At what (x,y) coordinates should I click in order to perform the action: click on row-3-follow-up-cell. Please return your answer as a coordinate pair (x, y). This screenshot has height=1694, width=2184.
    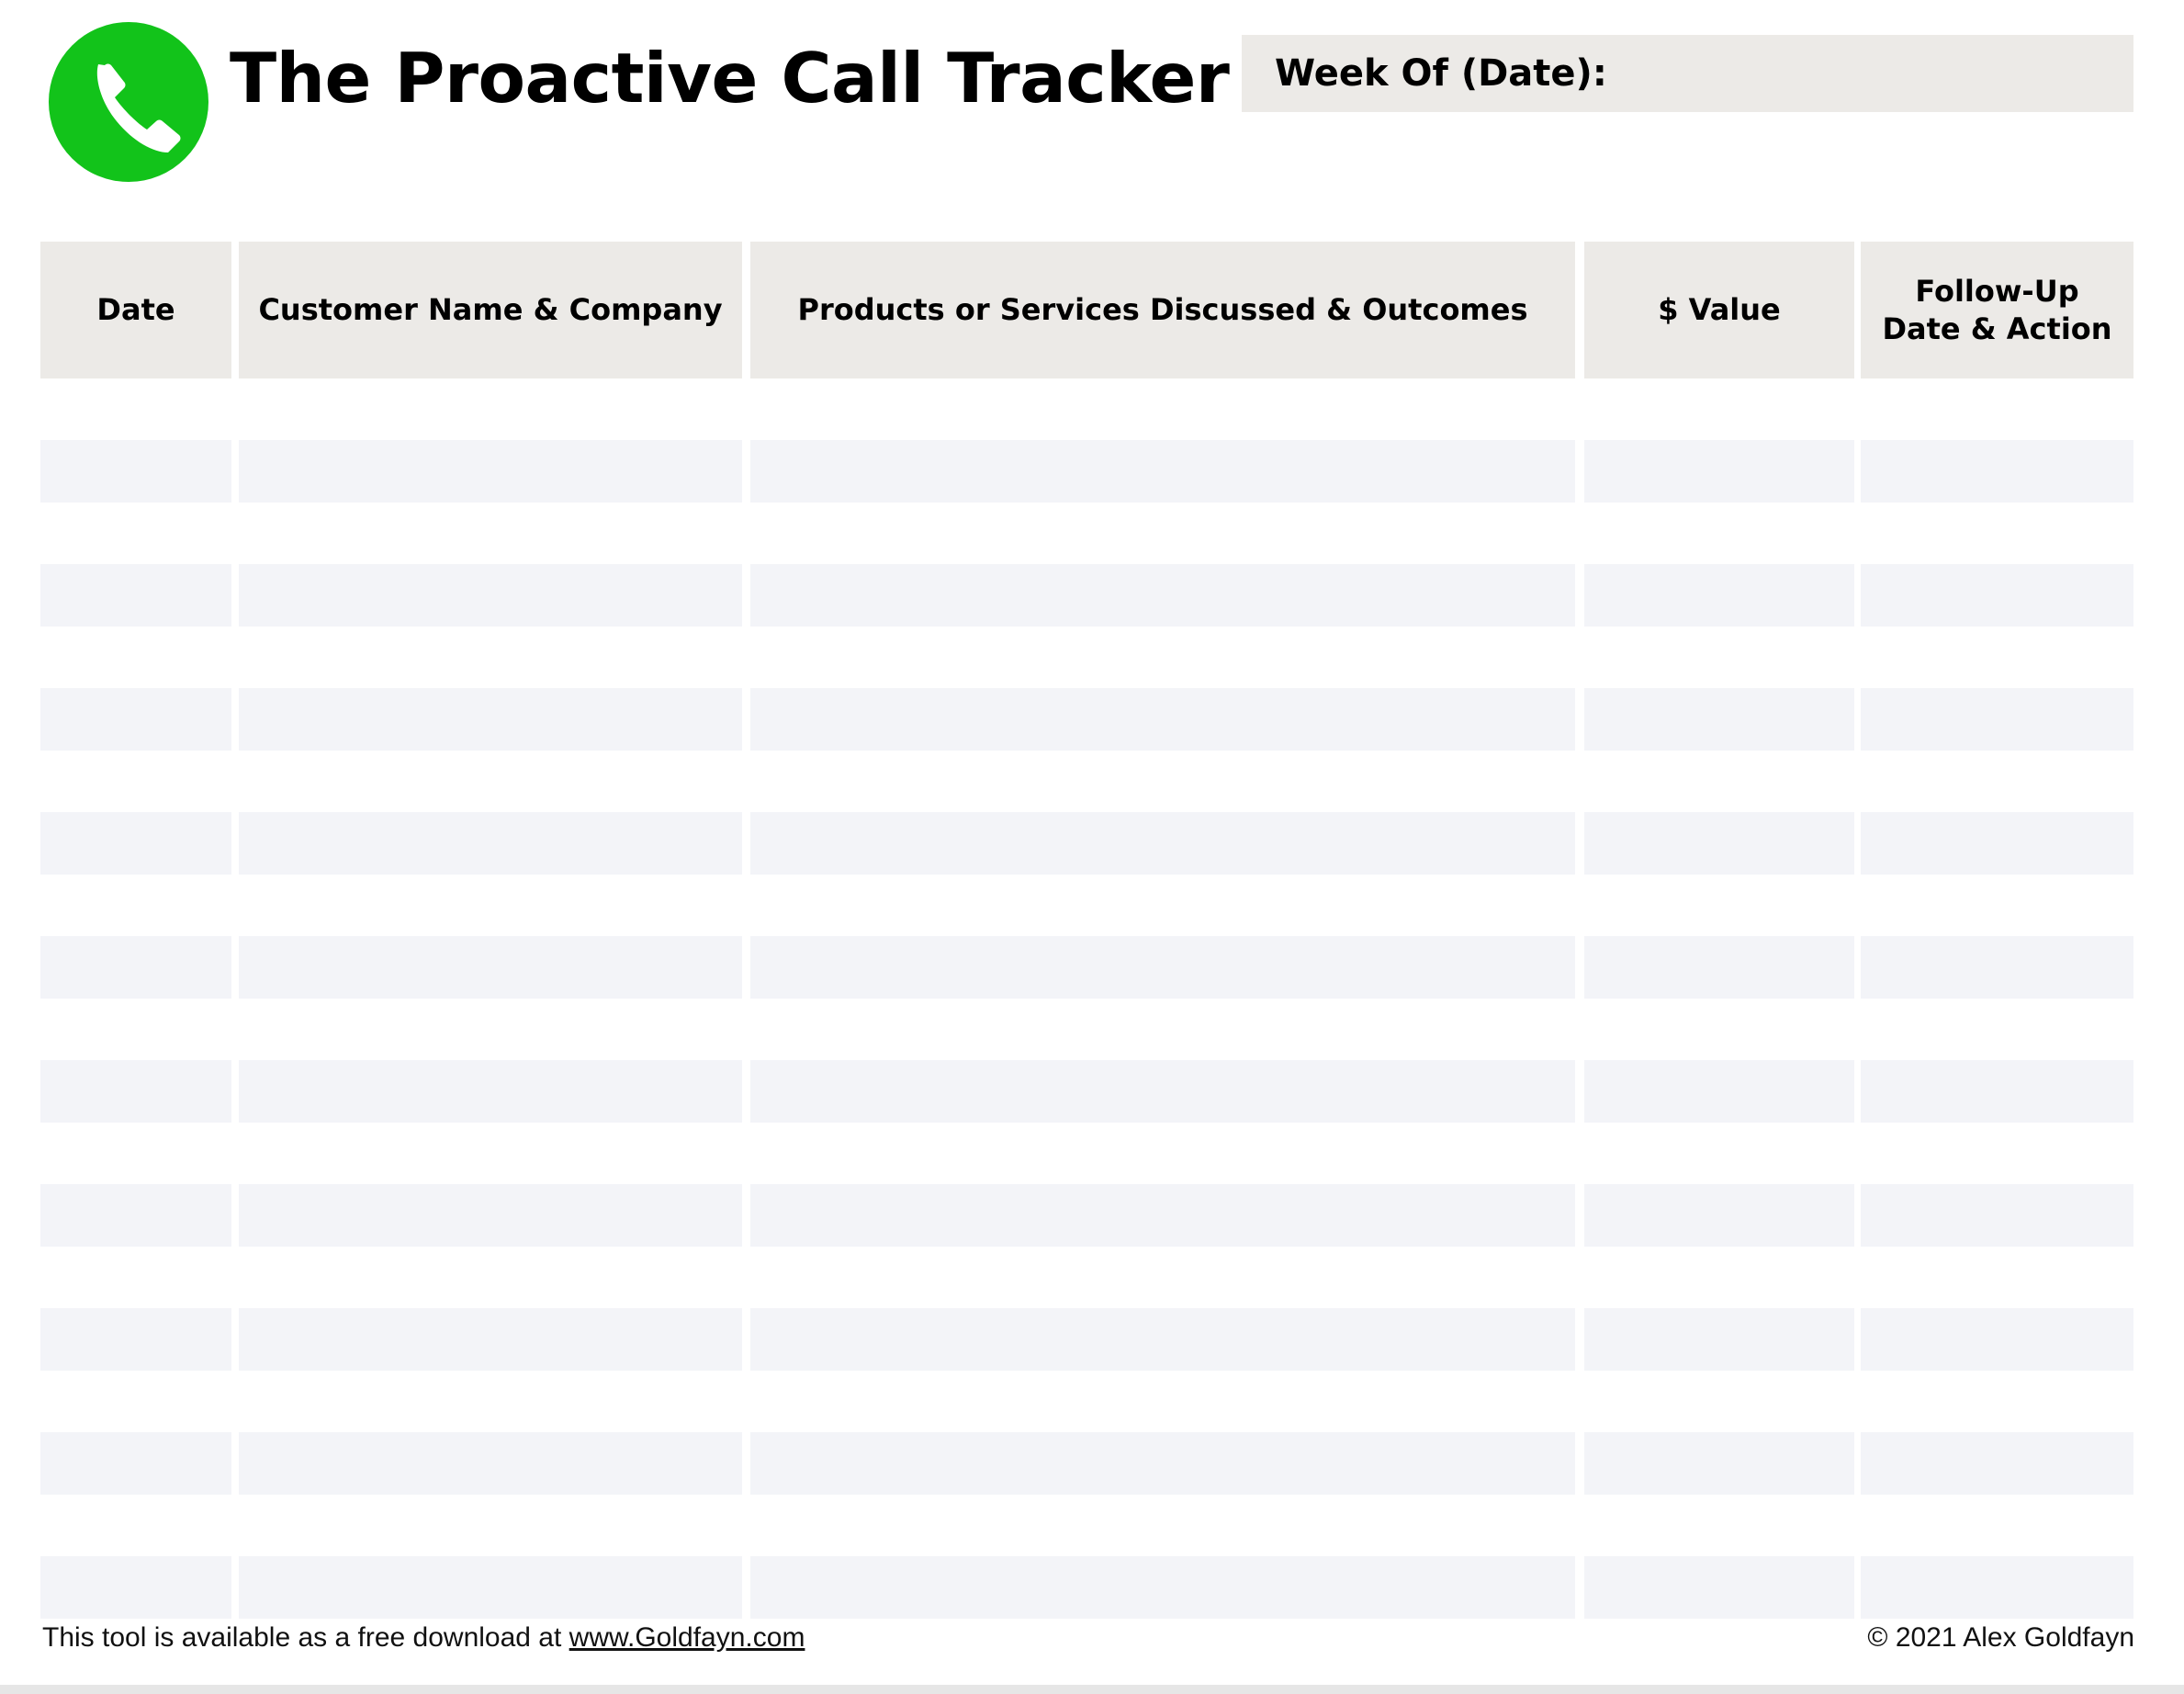
    Looking at the image, I should click on (1997, 719).